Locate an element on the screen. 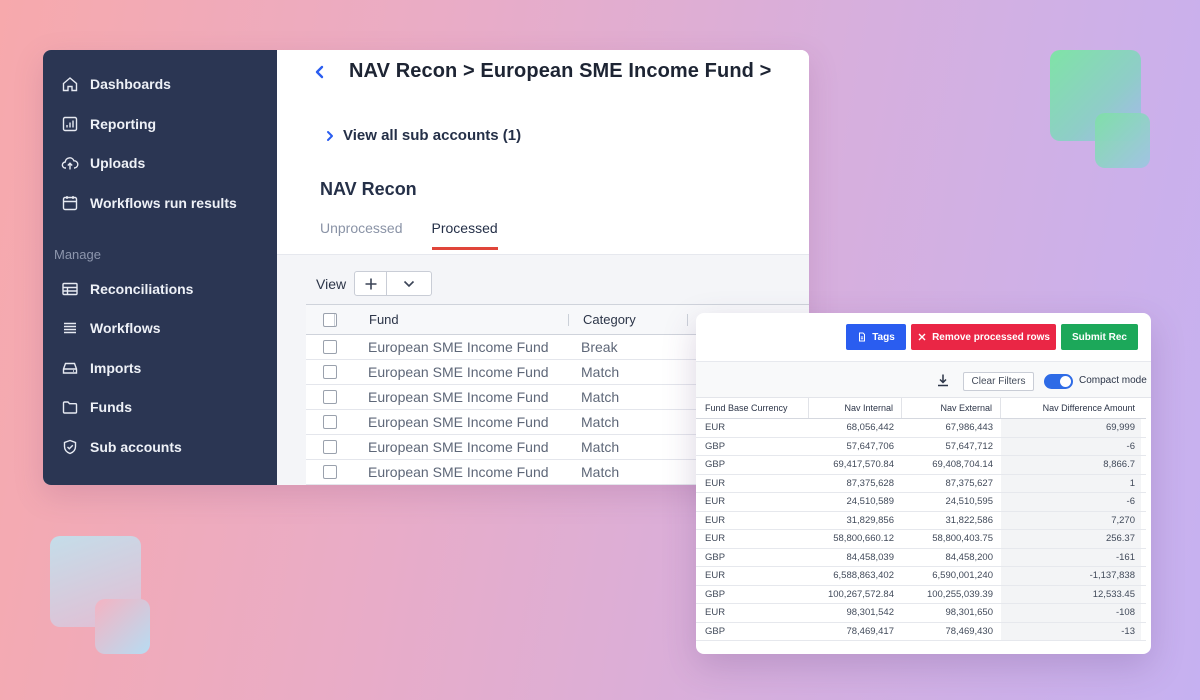 The height and width of the screenshot is (700, 1200). remove-processed-rows-button: Remove processed rows is located at coordinates (983, 337).